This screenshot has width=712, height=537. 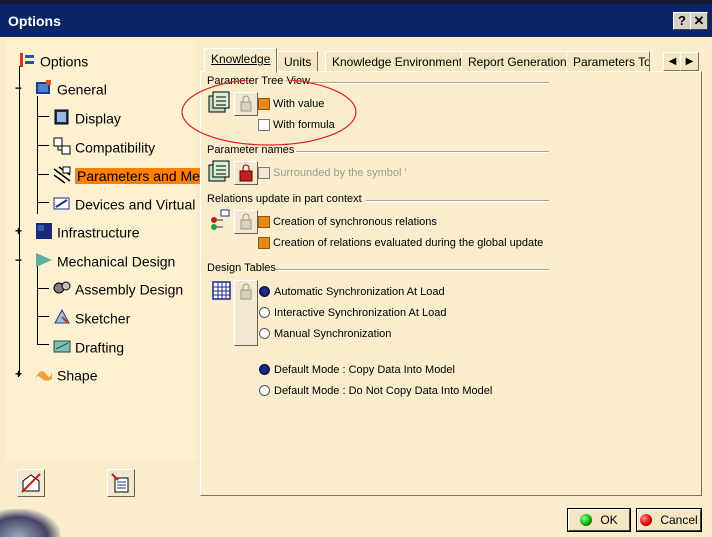 I want to click on tab-report-generation: Report Generation, so click(x=517, y=62).